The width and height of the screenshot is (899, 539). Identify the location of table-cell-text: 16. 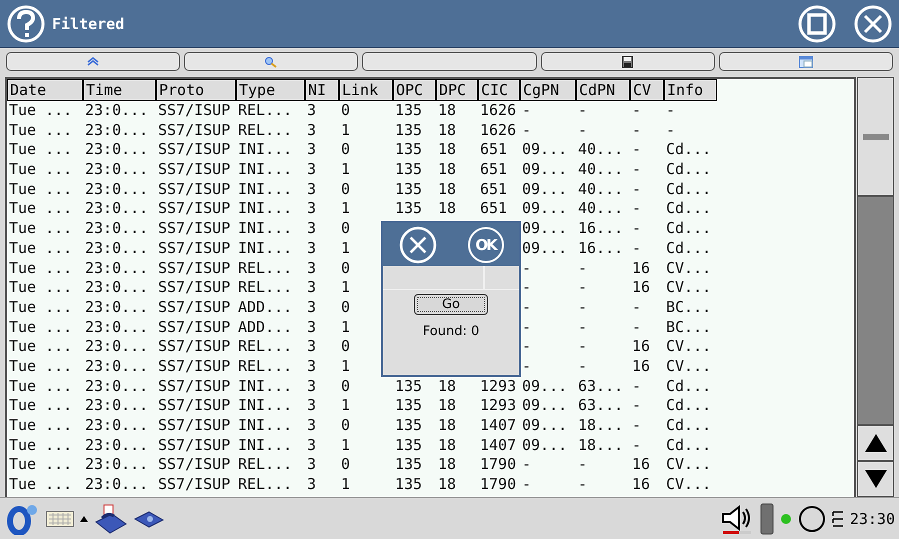
(641, 366).